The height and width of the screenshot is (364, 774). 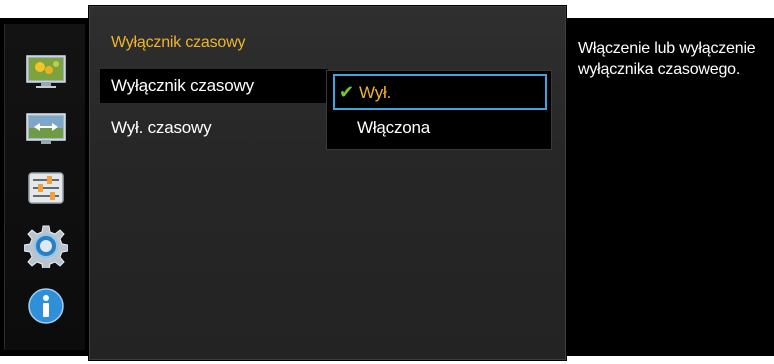 I want to click on settings-gear-icon, so click(x=46, y=246).